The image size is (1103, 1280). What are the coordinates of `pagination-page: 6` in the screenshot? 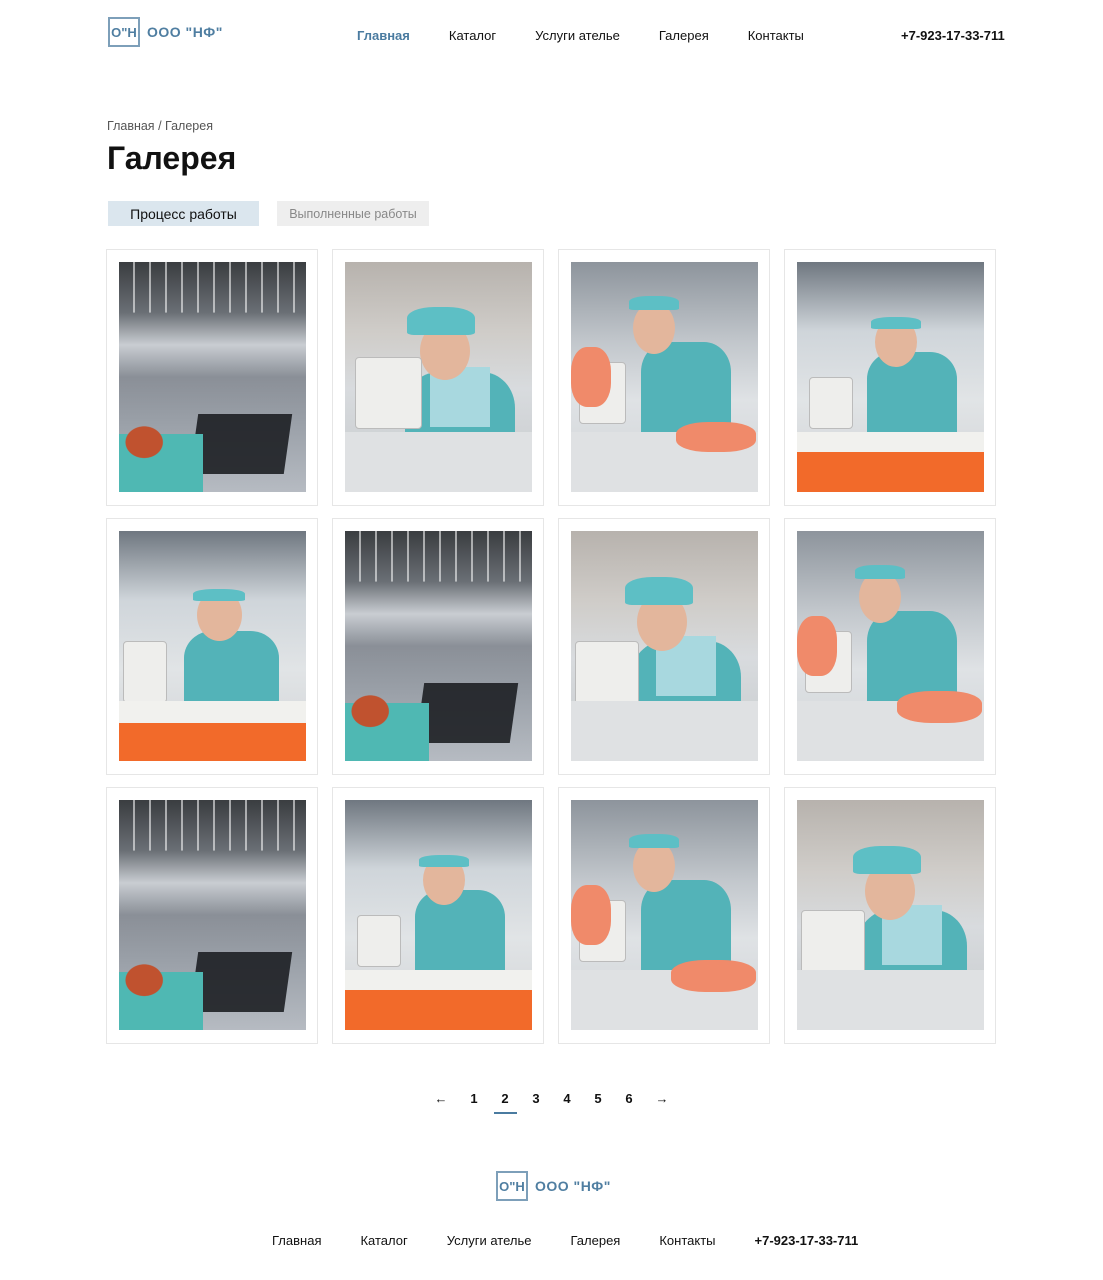 It's located at (629, 1102).